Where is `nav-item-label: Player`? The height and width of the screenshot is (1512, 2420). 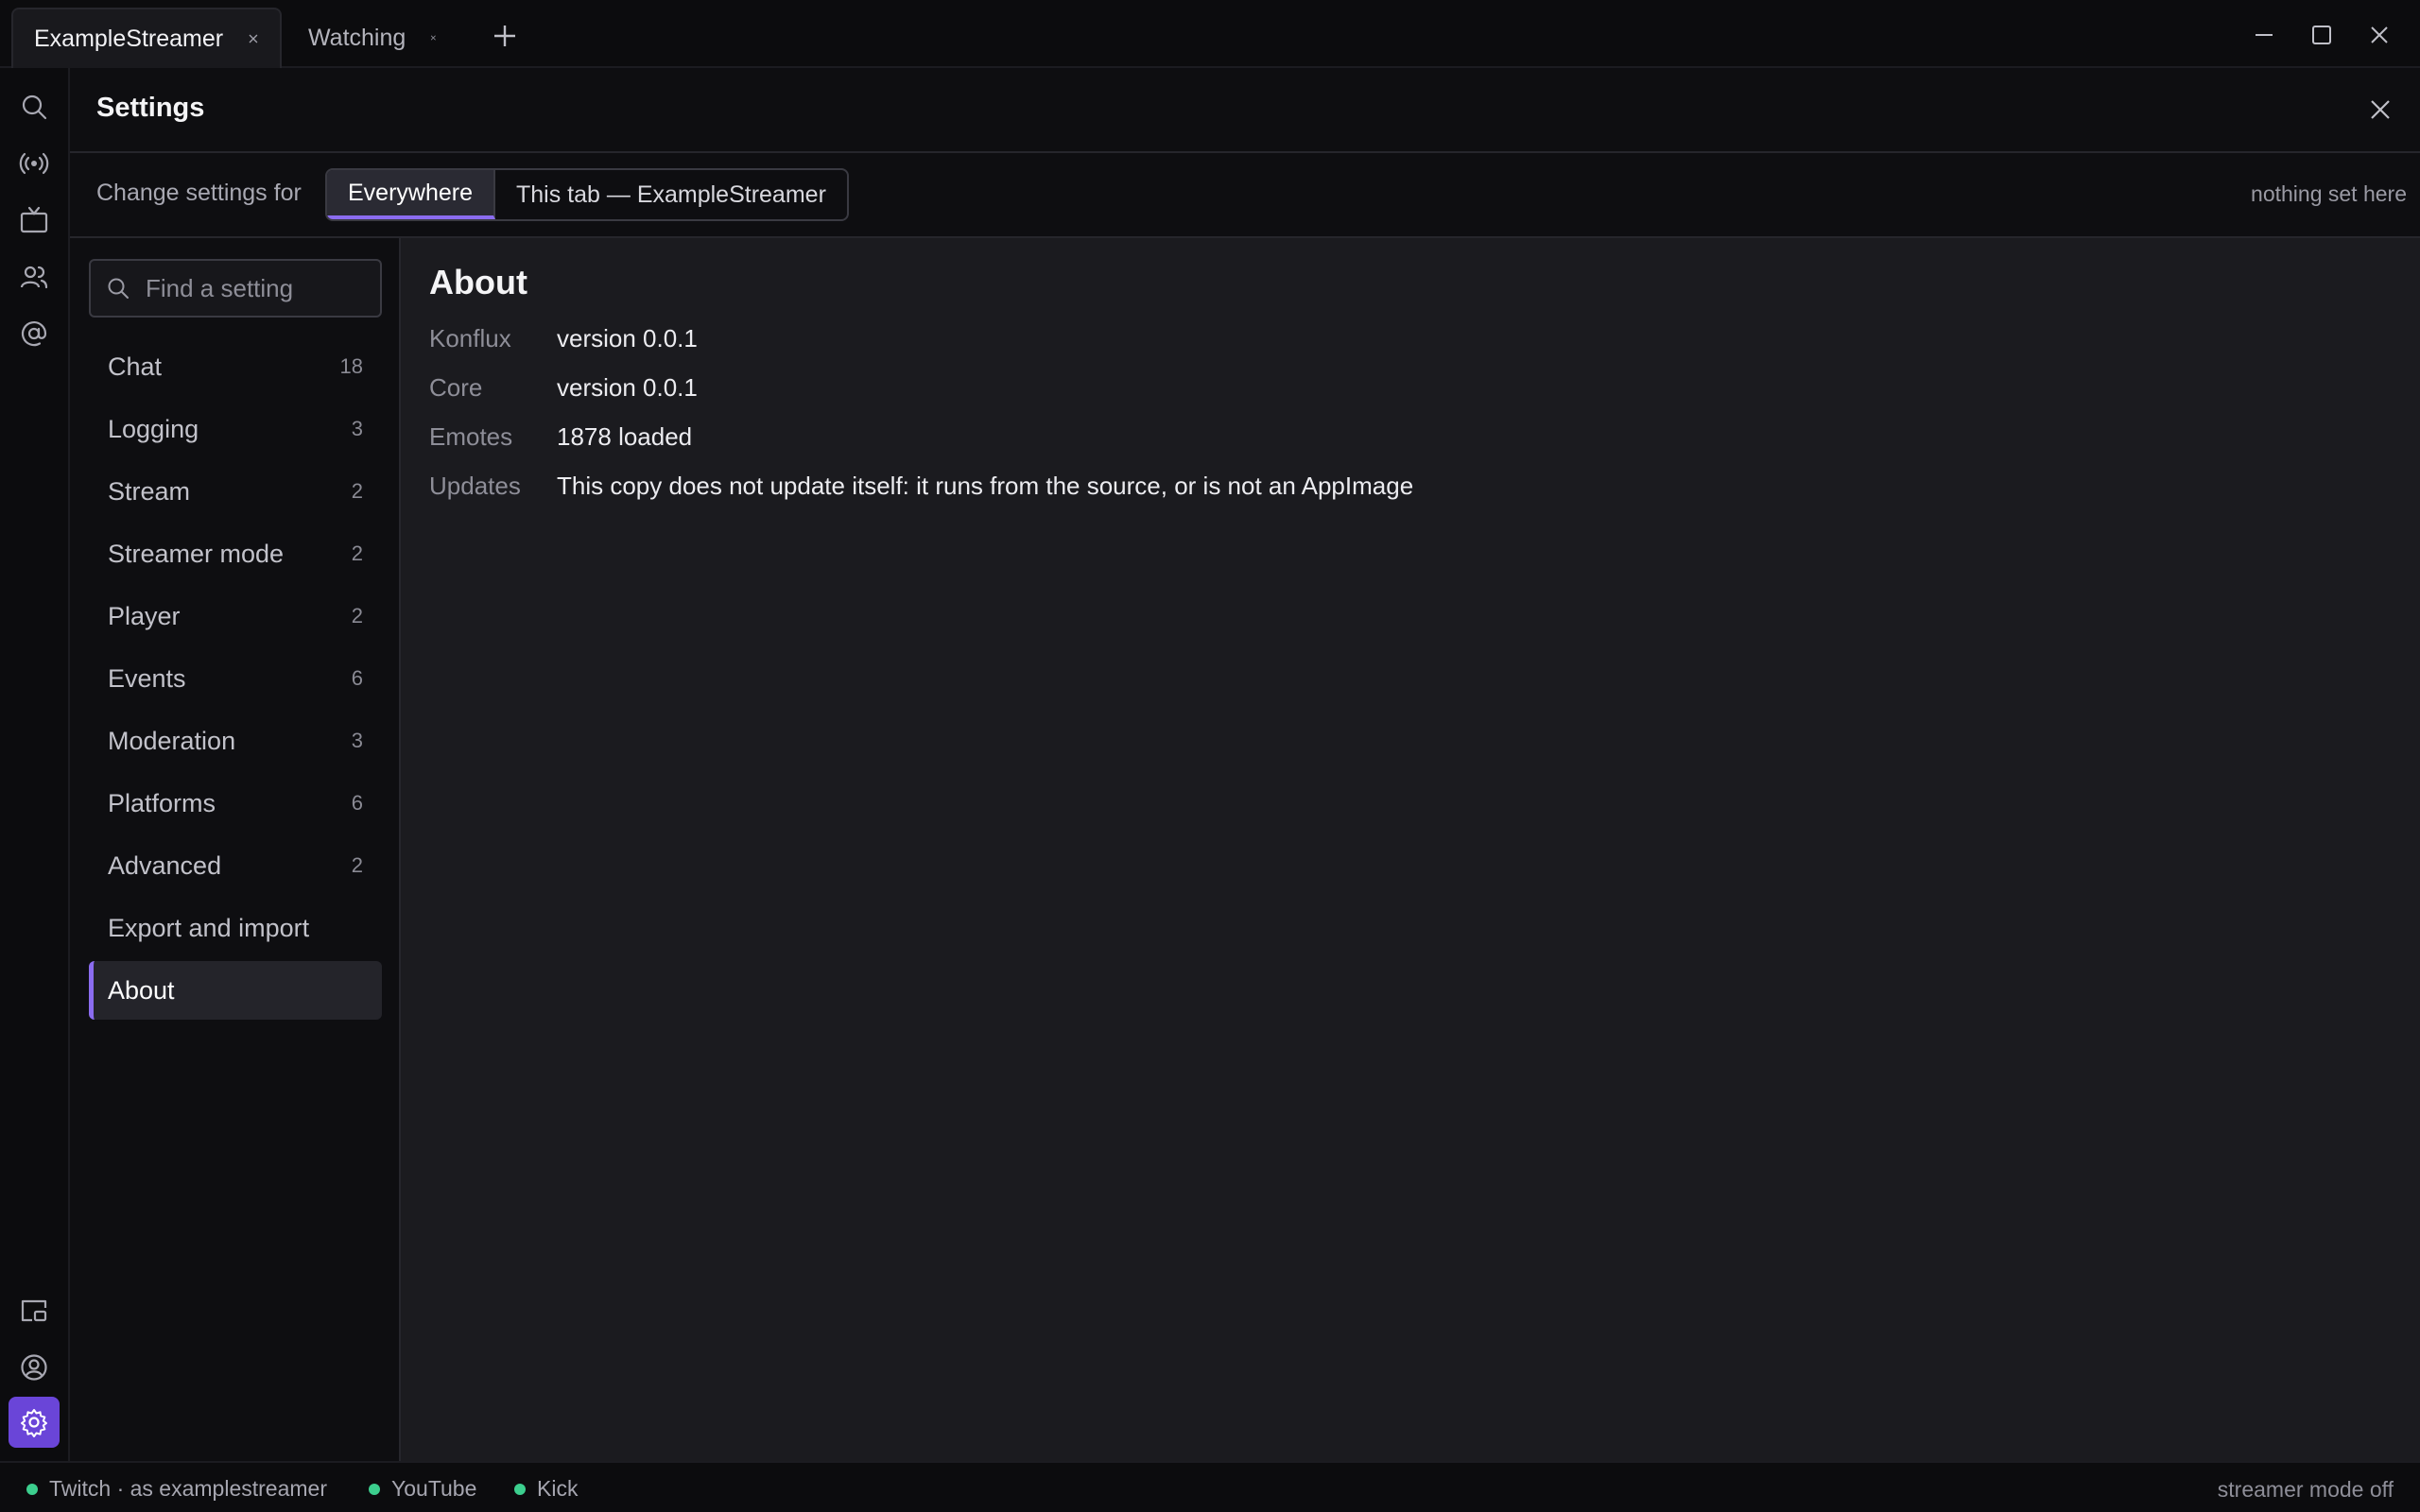
nav-item-label: Player is located at coordinates (145, 615).